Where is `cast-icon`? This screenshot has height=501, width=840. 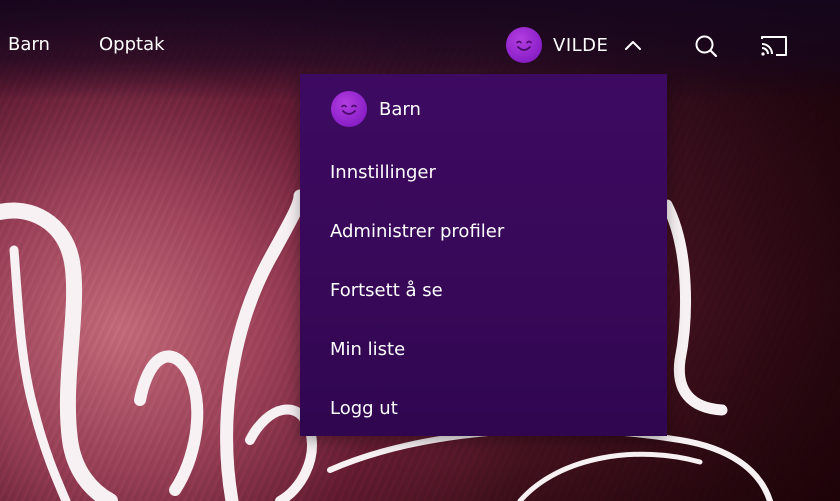 cast-icon is located at coordinates (774, 46).